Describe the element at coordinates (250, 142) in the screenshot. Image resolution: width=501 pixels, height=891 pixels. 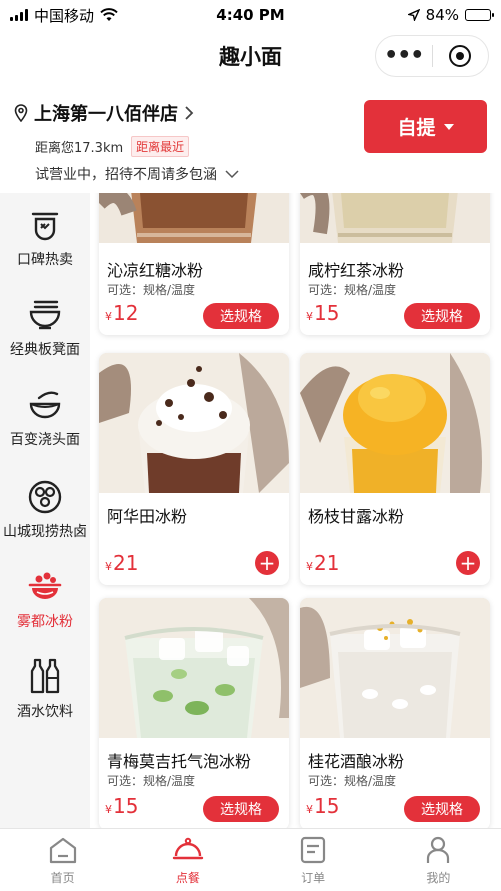
I see `store-header: 上海第一八佰伴店 距离您17.3km 距离最近 试营业中，招待不周请多包涵 自提` at that location.